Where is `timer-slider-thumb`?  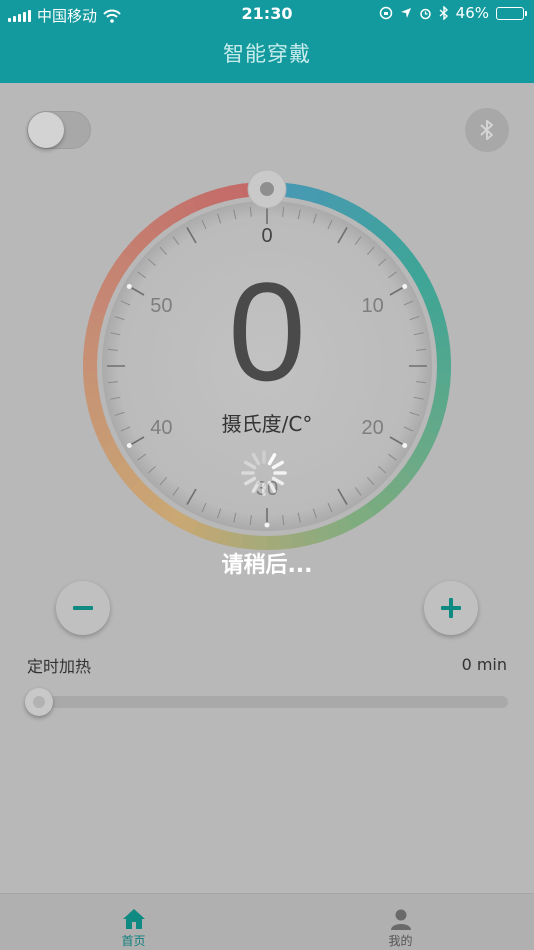 timer-slider-thumb is located at coordinates (39, 702).